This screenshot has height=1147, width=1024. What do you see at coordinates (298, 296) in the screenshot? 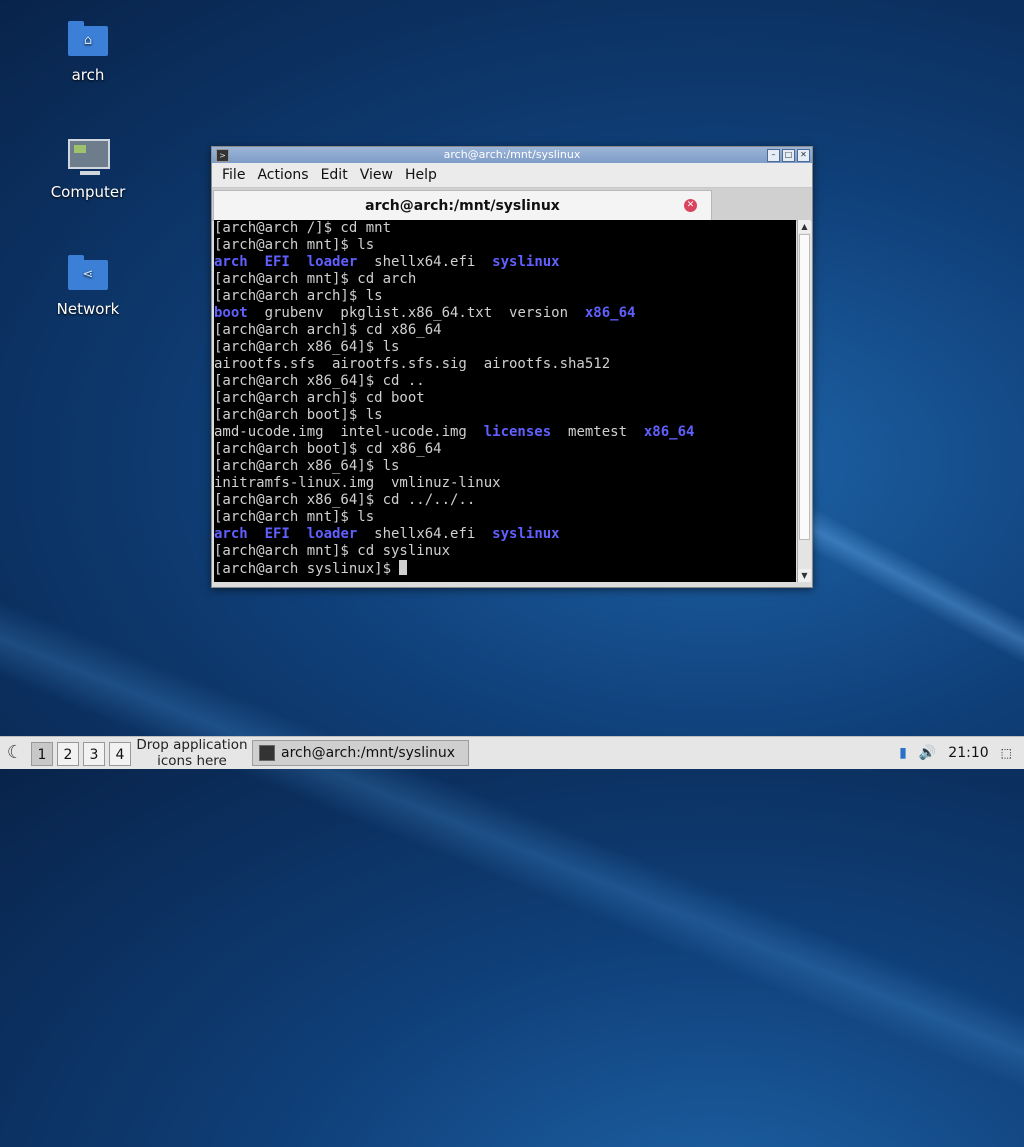
I see `terminal-line: [arch@arch arch]$ ls` at bounding box center [298, 296].